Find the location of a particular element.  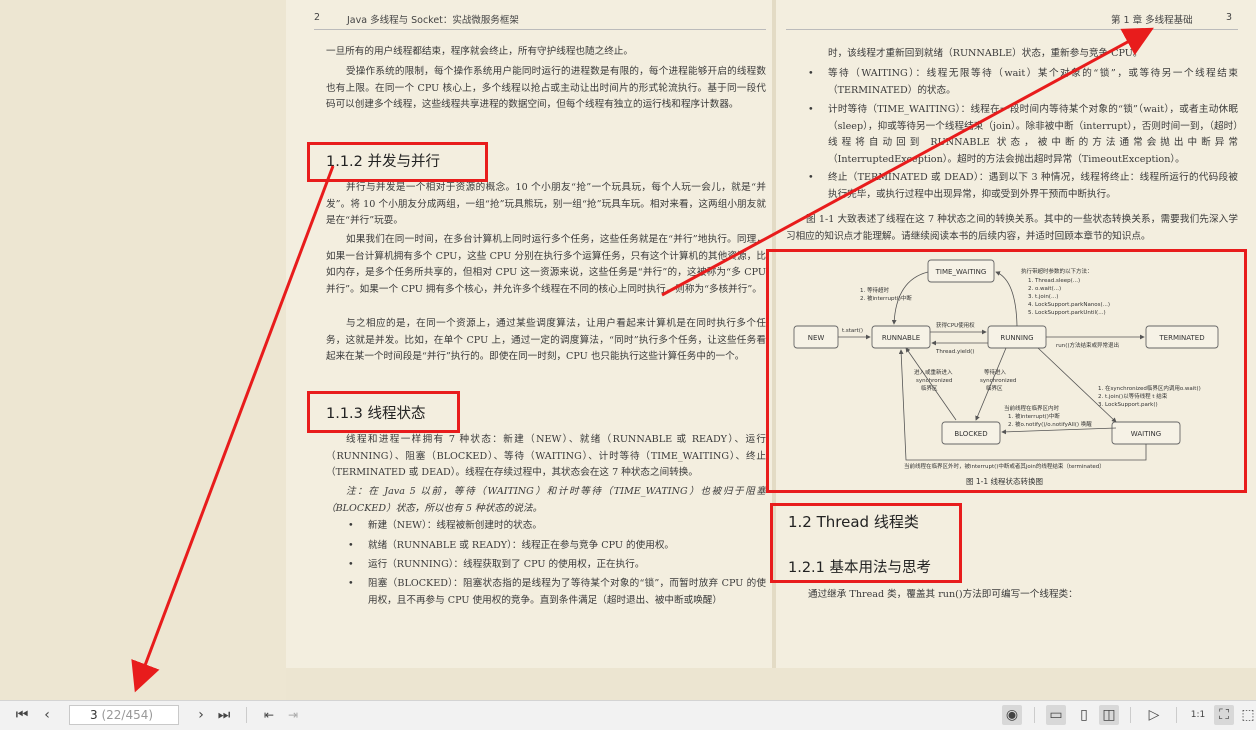

viewer-toolbar: ⏮ ‹ 3 (22/454) › ⏭ ⇤ ⇥ ◉ ▭ ▯ ◫ ▷ 1:1 ⛶ ⬚ is located at coordinates (628, 715).